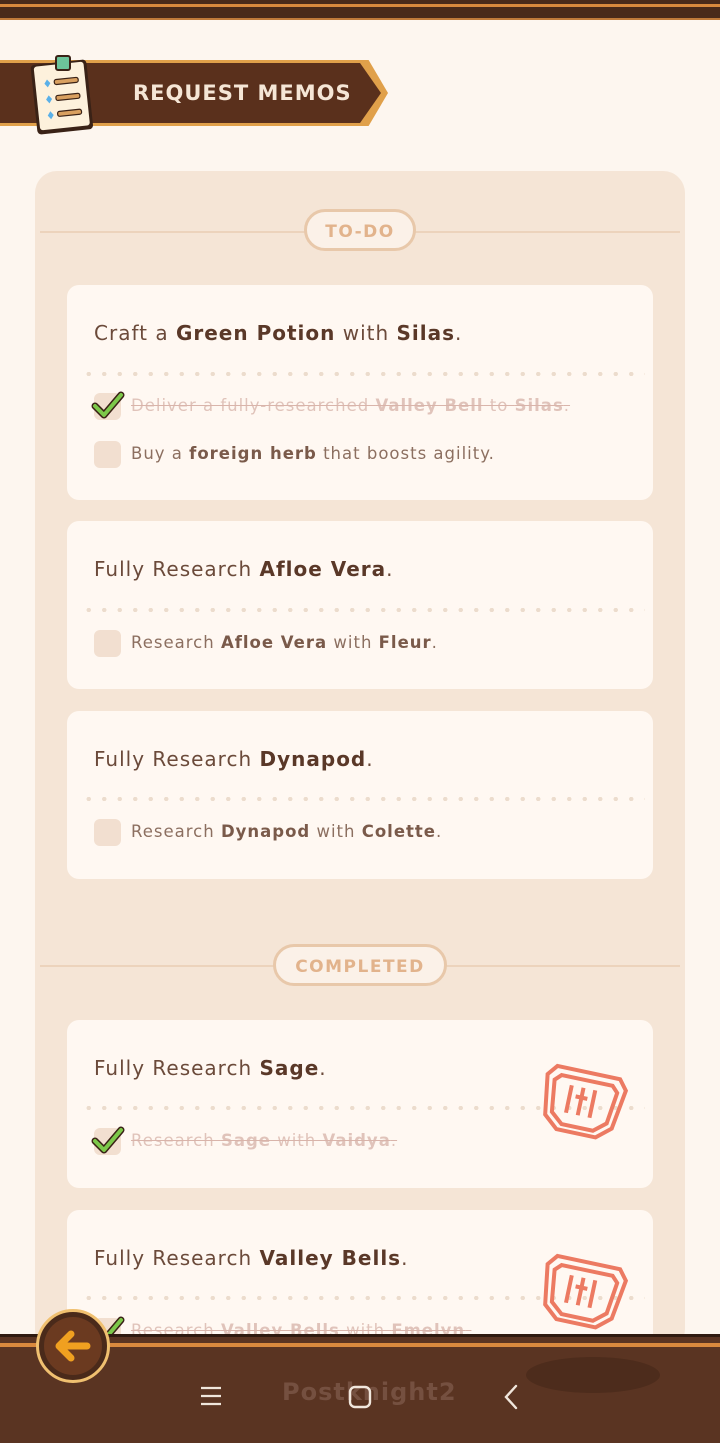 The height and width of the screenshot is (1443, 720). I want to click on task-text: Research Afloe Vera with Fleur., so click(284, 642).